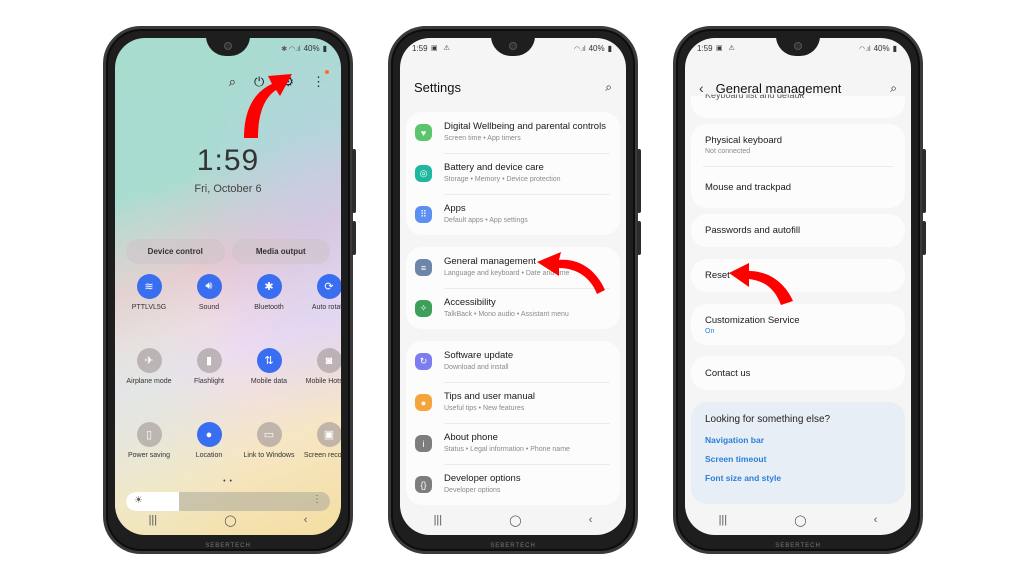 The width and height of the screenshot is (1024, 576). I want to click on customization-service-item: Customization Service On, so click(798, 324).